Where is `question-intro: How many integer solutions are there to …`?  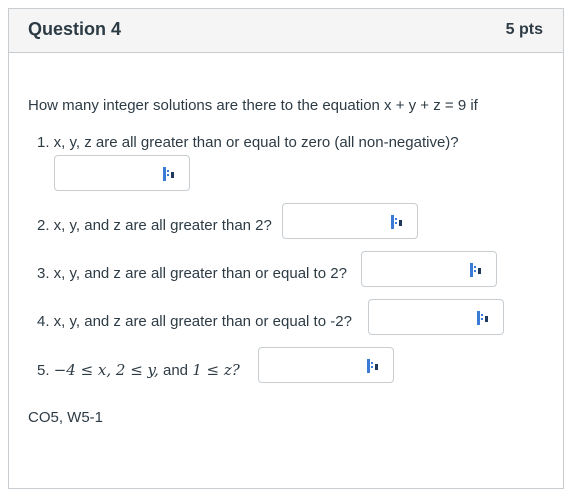
question-intro: How many integer solutions are there to … is located at coordinates (253, 105).